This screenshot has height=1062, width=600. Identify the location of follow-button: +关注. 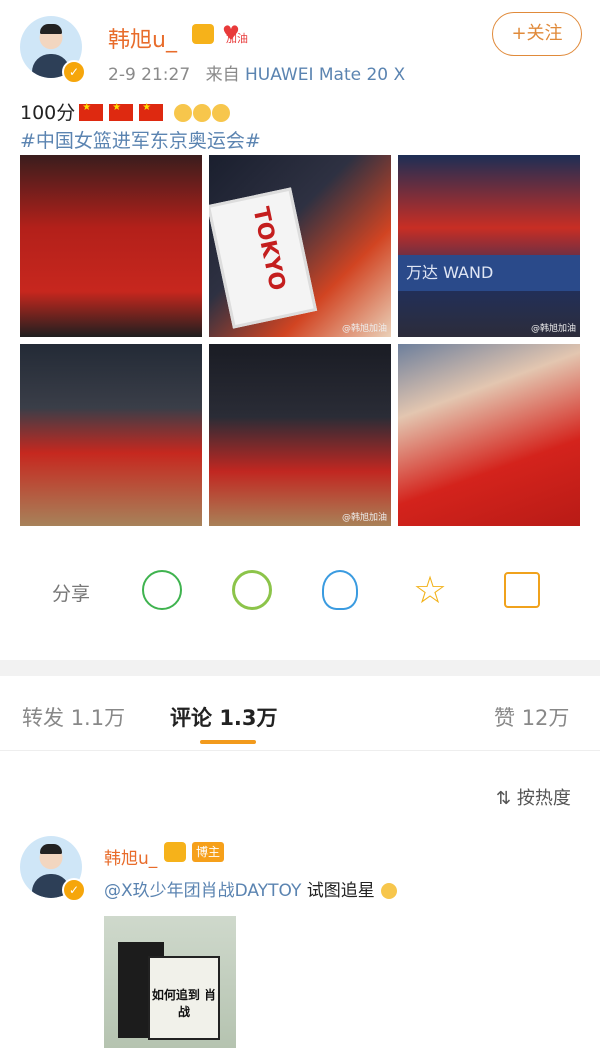
(537, 34).